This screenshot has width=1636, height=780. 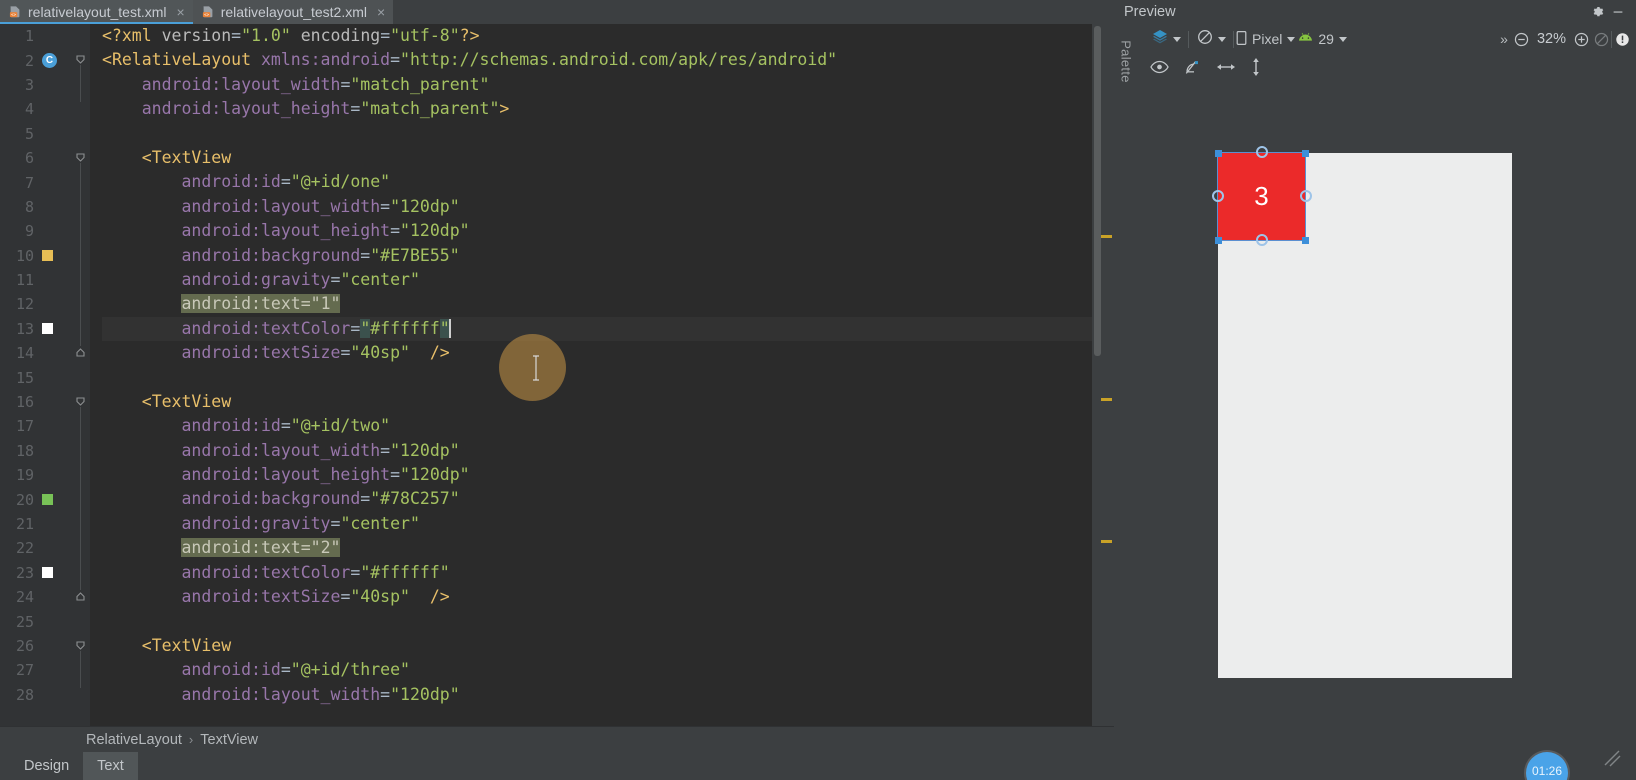 I want to click on editor-tab-0: <> relativelayout_test.xml ×, so click(x=96, y=12).